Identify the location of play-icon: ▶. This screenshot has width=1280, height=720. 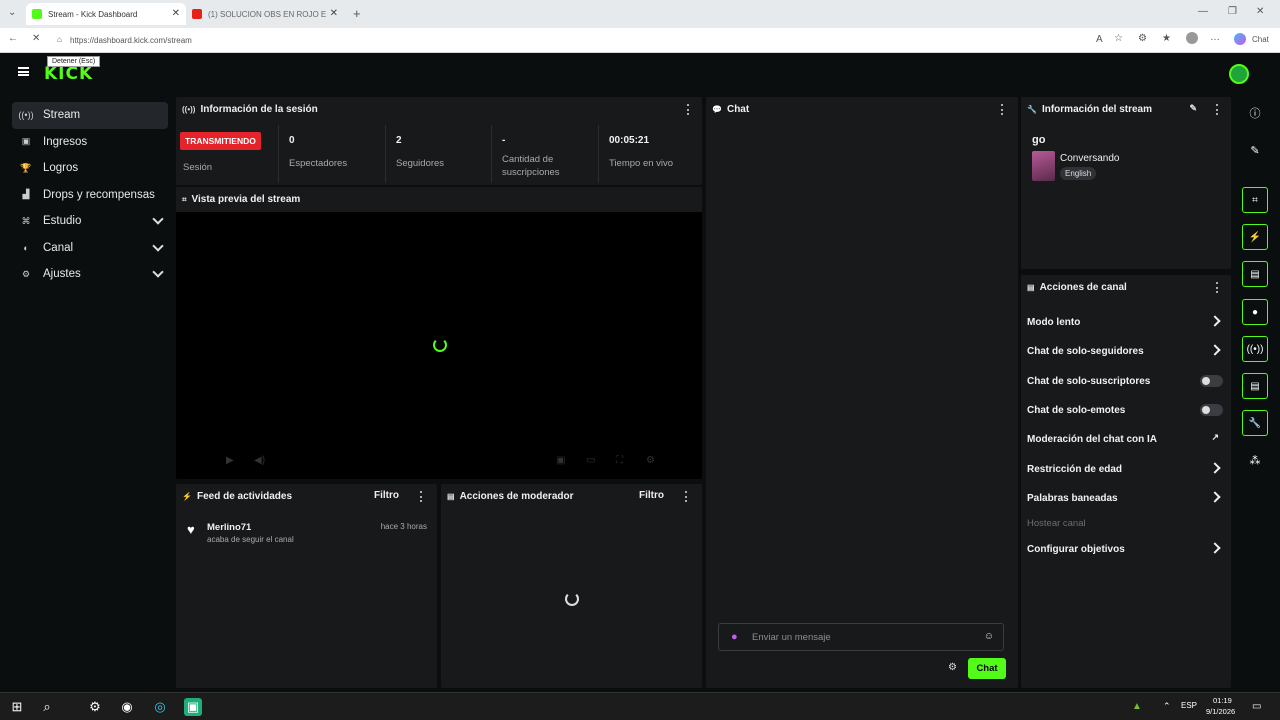
(230, 460).